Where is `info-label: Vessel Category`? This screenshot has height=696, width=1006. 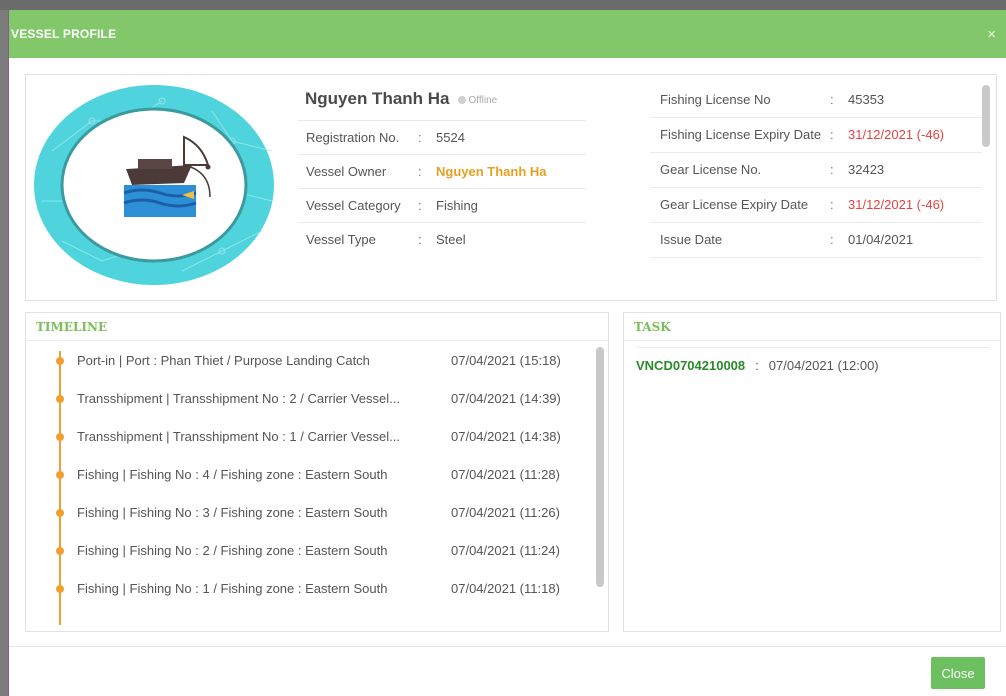
info-label: Vessel Category is located at coordinates (353, 205).